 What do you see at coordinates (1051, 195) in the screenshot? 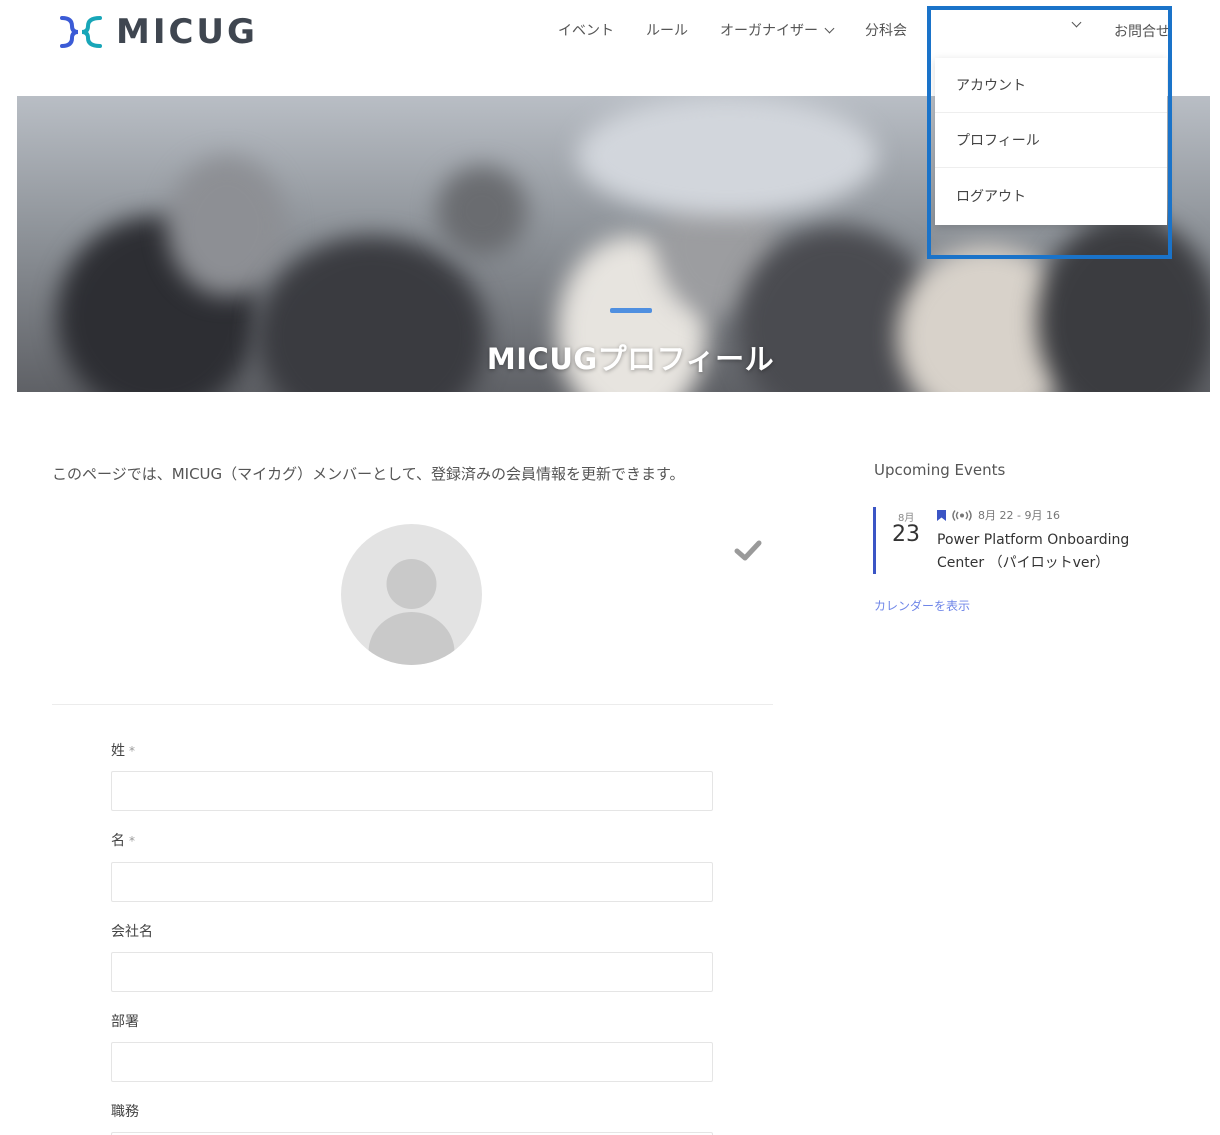
I see `menu-item-logout: ログアウト` at bounding box center [1051, 195].